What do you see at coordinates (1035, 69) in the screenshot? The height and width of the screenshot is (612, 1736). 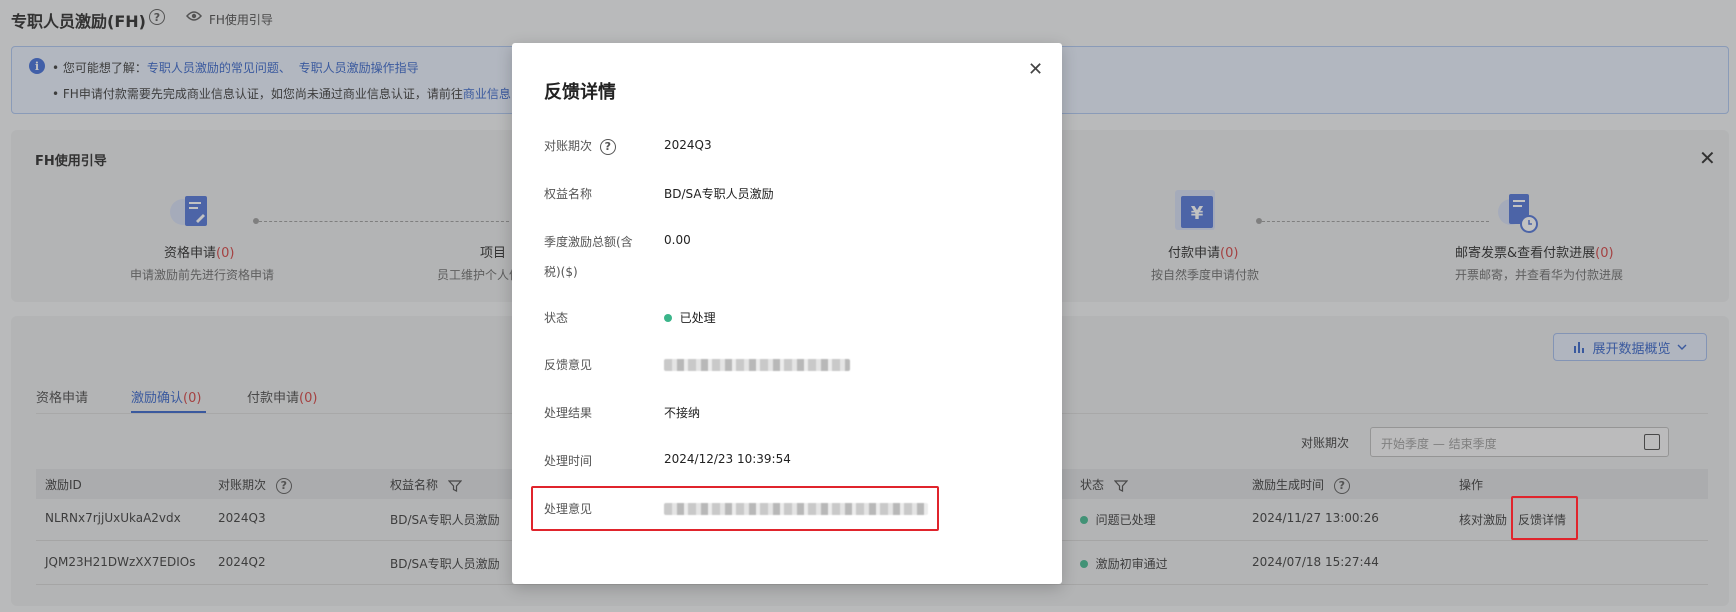 I see `close-icon: ✕` at bounding box center [1035, 69].